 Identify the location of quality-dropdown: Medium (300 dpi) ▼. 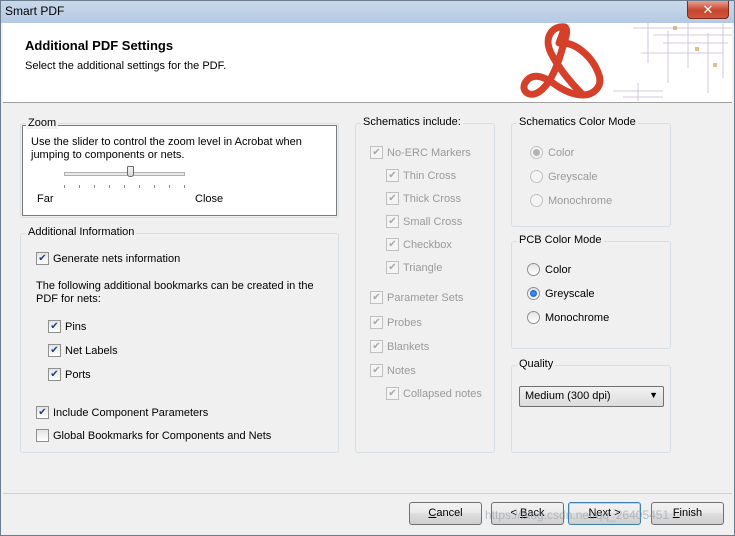
(591, 396).